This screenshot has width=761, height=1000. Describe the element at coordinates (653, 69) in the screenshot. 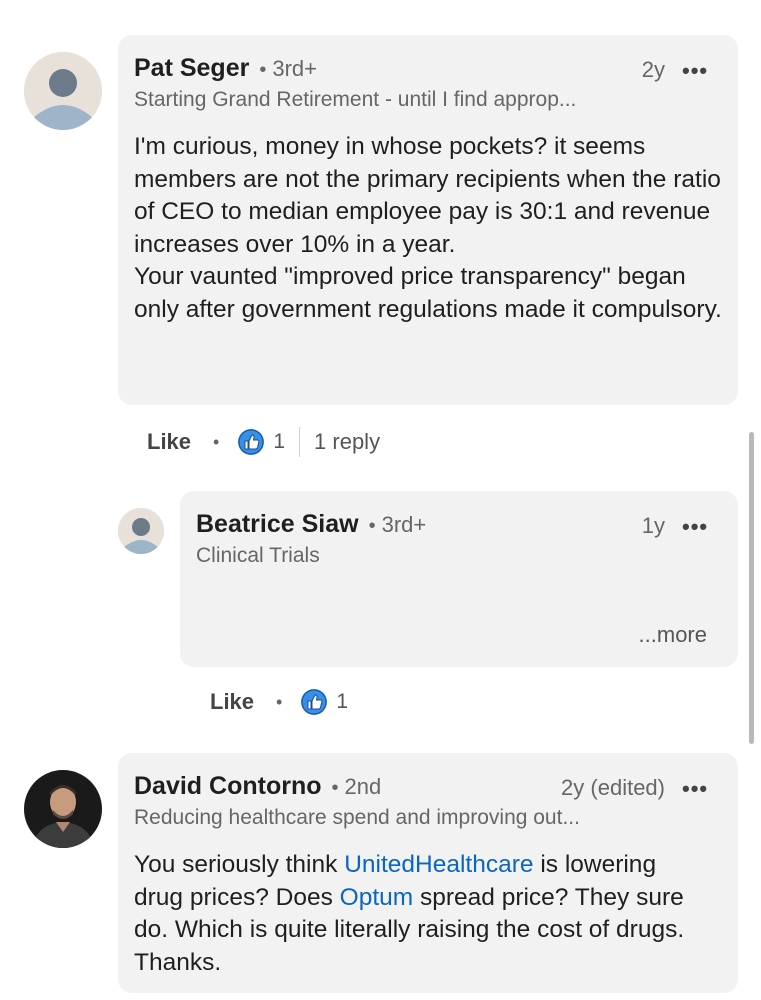

I see `comment-time: 2y` at that location.